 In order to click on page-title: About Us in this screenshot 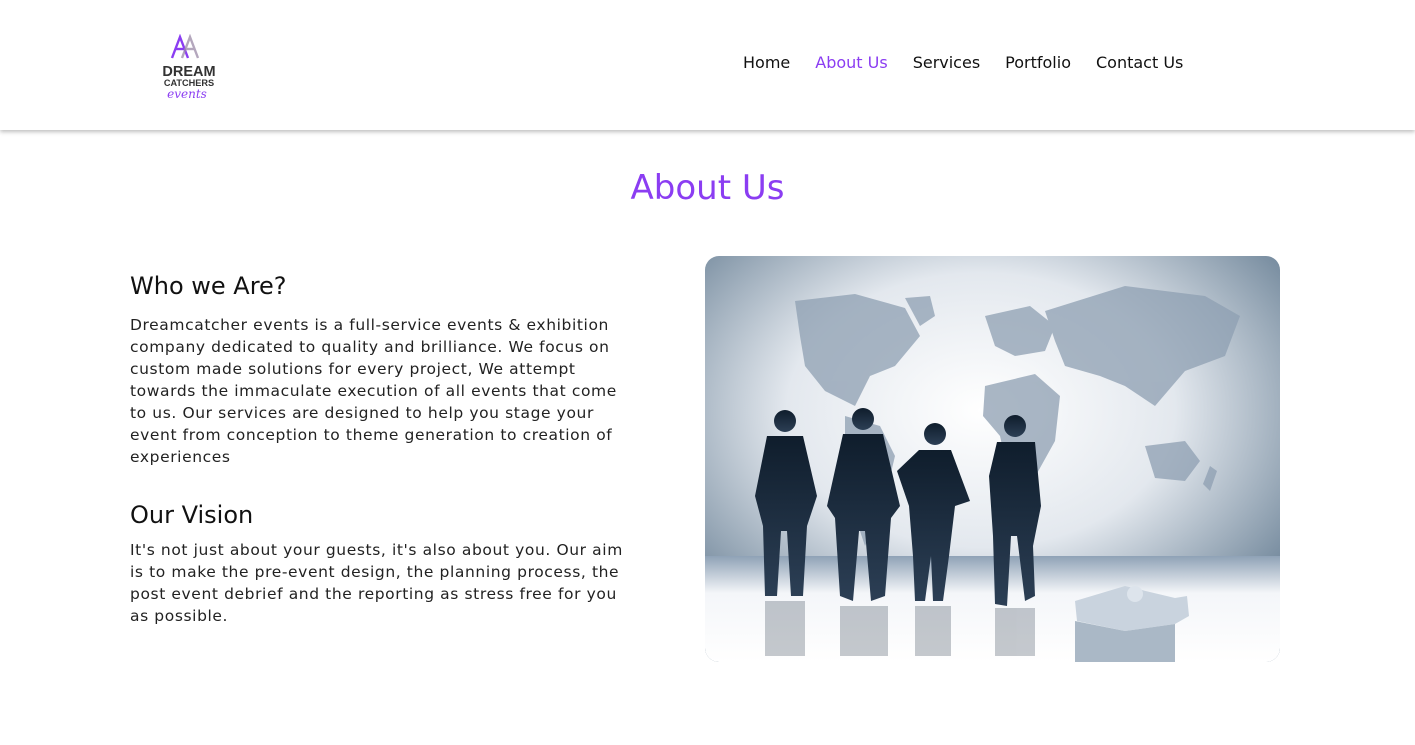, I will do `click(707, 188)`.